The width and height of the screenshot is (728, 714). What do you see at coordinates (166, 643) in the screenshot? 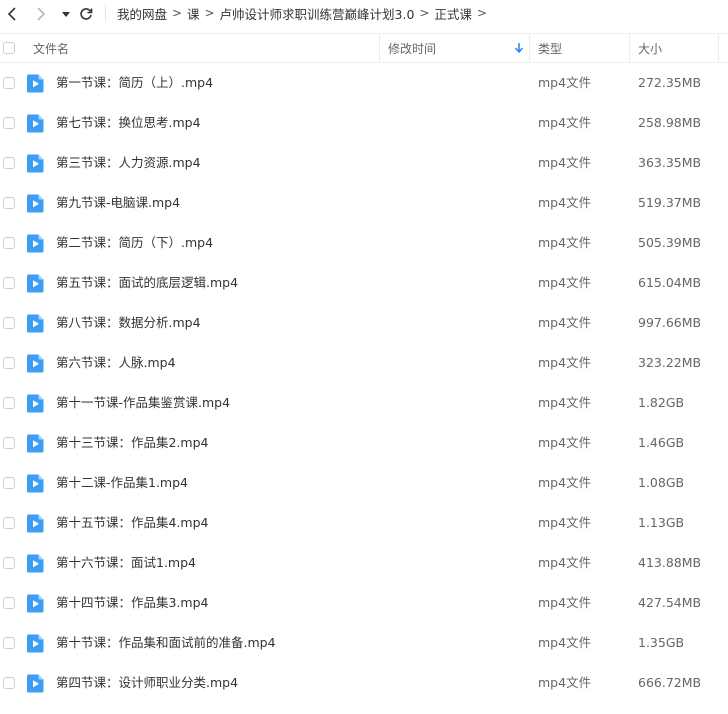
I see `file-name: 第十节课：作品集和面试前的准备.mp4` at bounding box center [166, 643].